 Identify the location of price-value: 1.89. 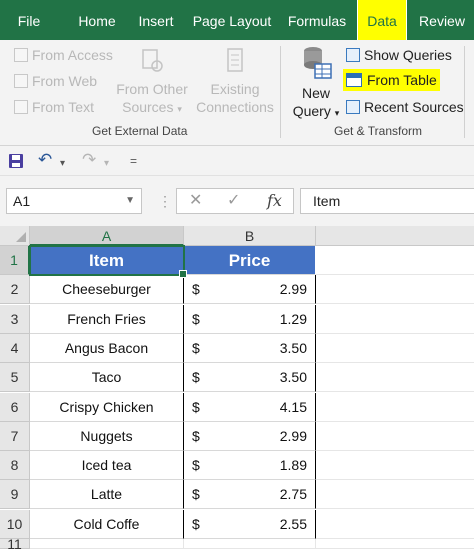
(293, 465).